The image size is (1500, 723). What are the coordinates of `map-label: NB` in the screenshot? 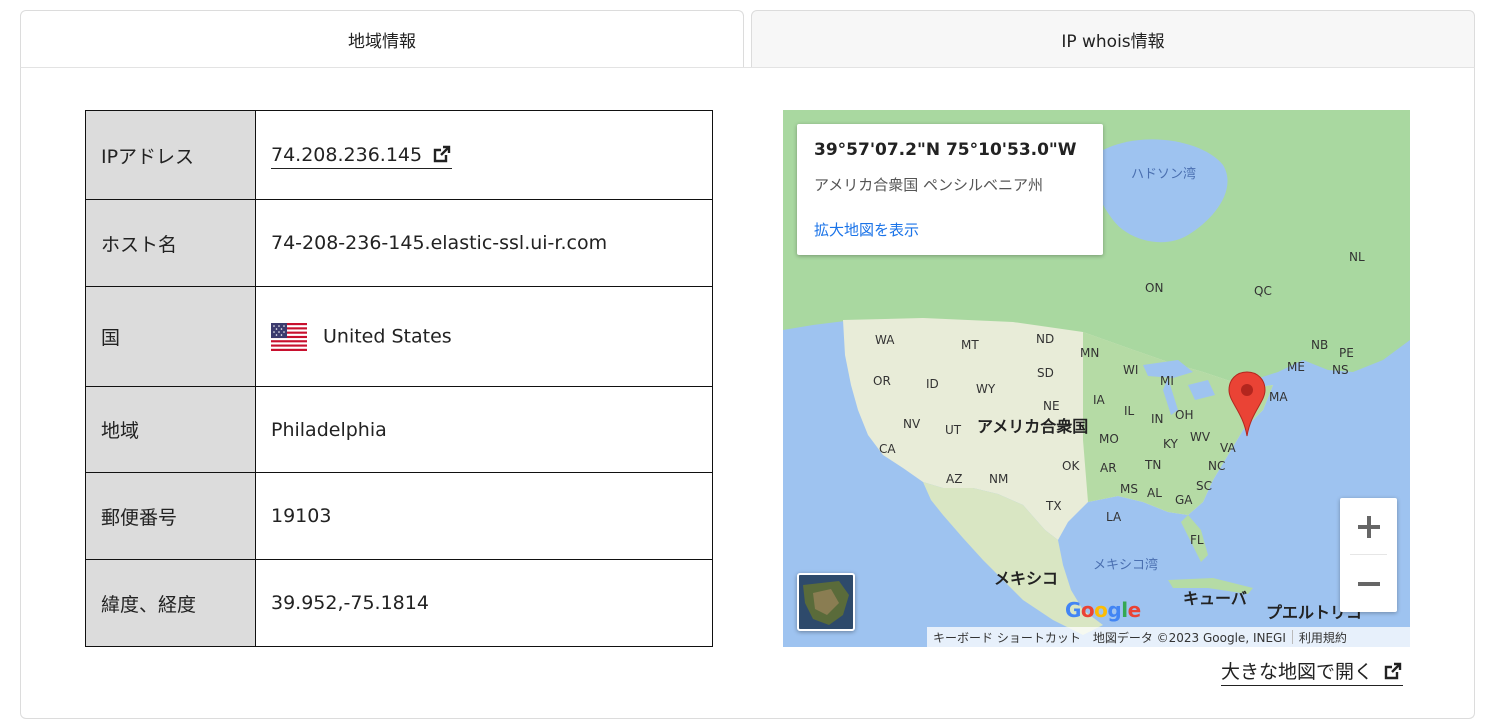 It's located at (1320, 345).